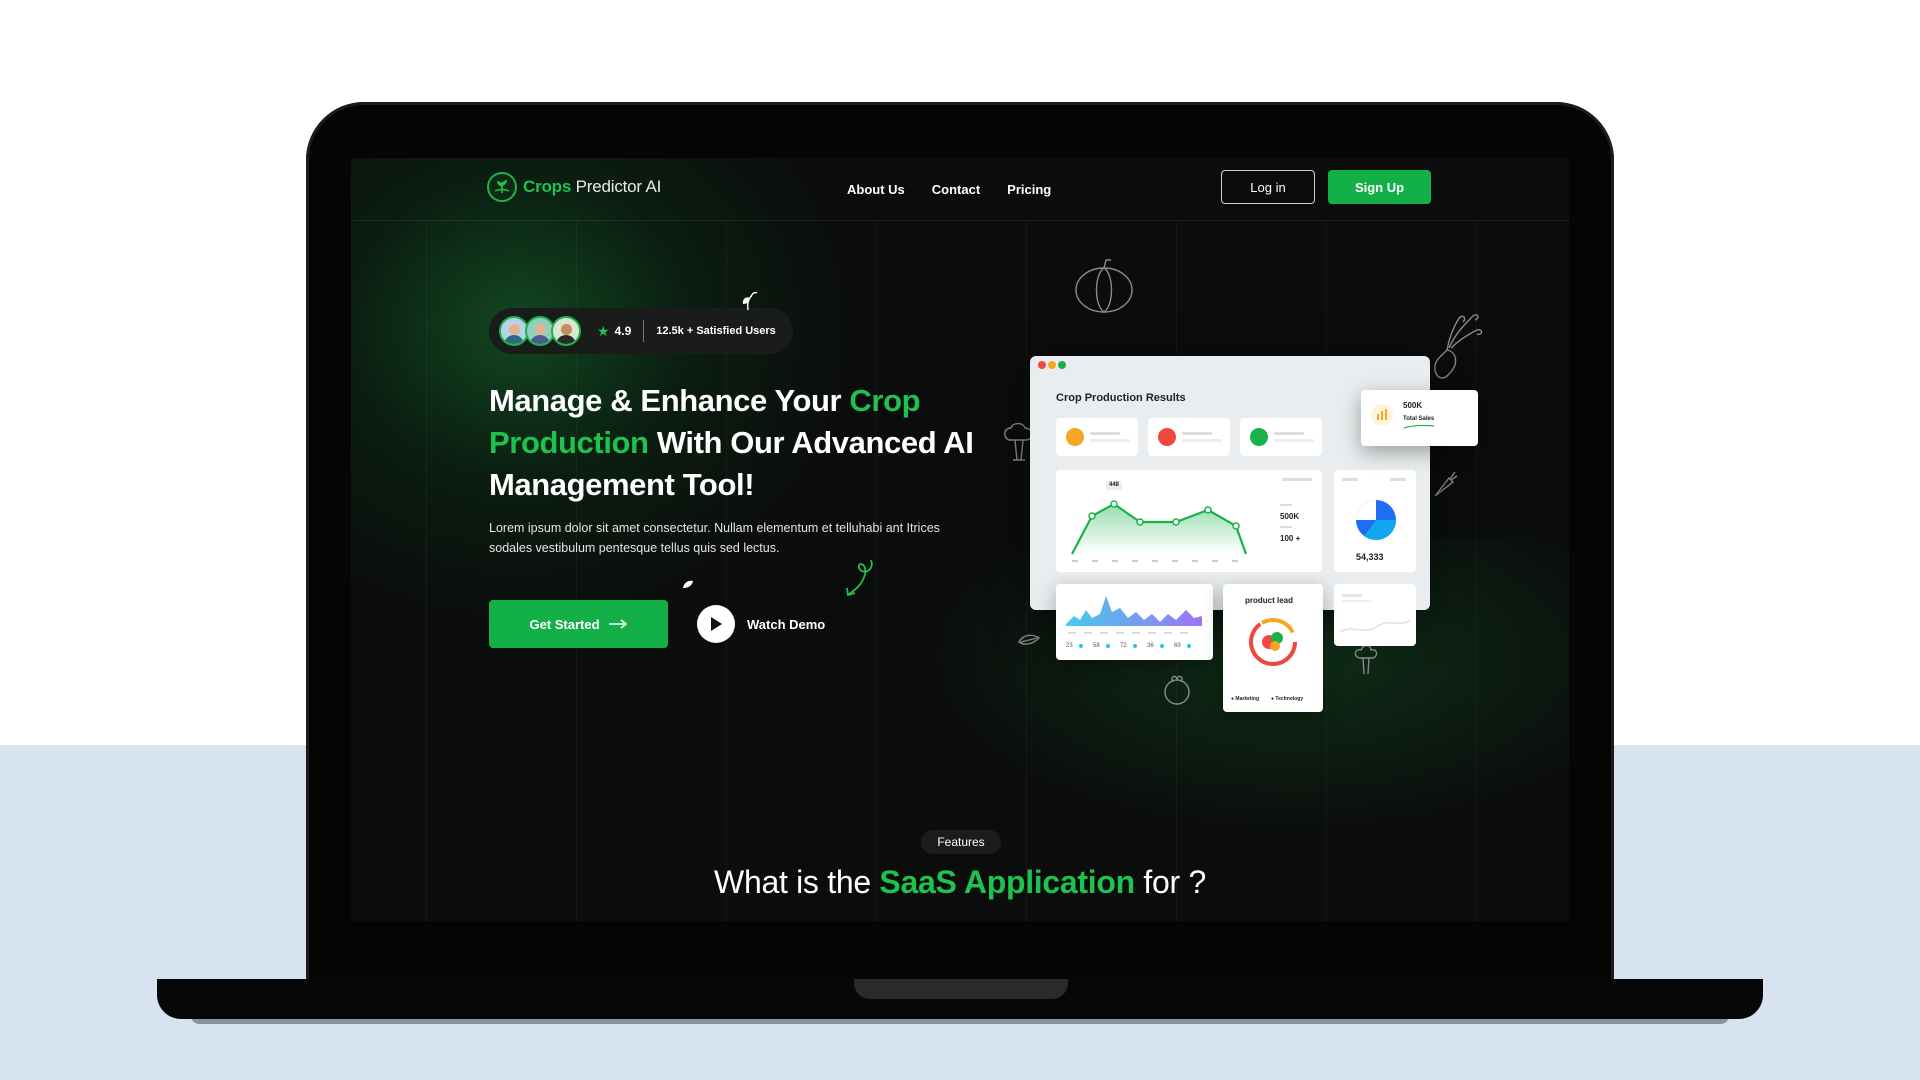 This screenshot has height=1080, width=1920. I want to click on signup-button: Sign Up, so click(1379, 187).